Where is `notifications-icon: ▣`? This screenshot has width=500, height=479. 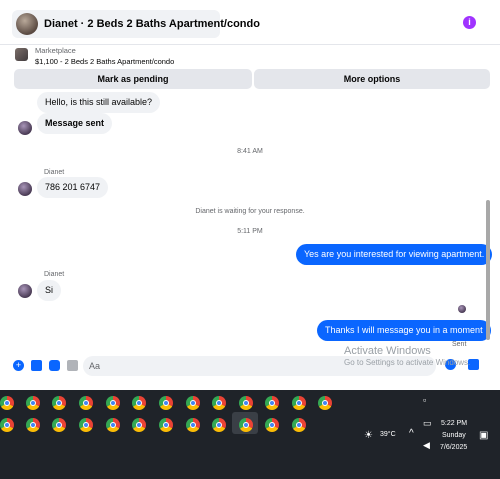 notifications-icon: ▣ is located at coordinates (483, 435).